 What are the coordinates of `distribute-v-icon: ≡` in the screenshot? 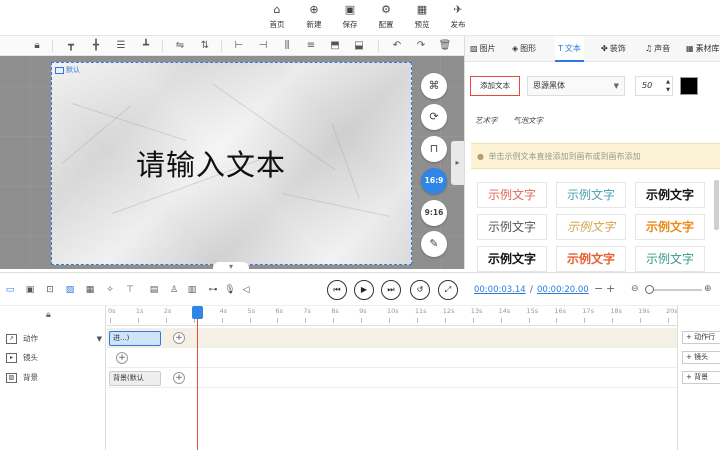 It's located at (311, 46).